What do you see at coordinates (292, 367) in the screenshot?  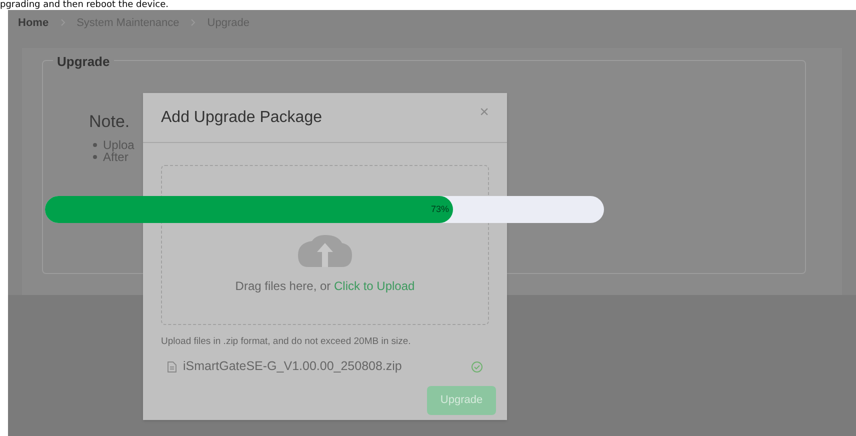 I see `file-name: iSmartGateSE-G_V1.00.00_250808.zip` at bounding box center [292, 367].